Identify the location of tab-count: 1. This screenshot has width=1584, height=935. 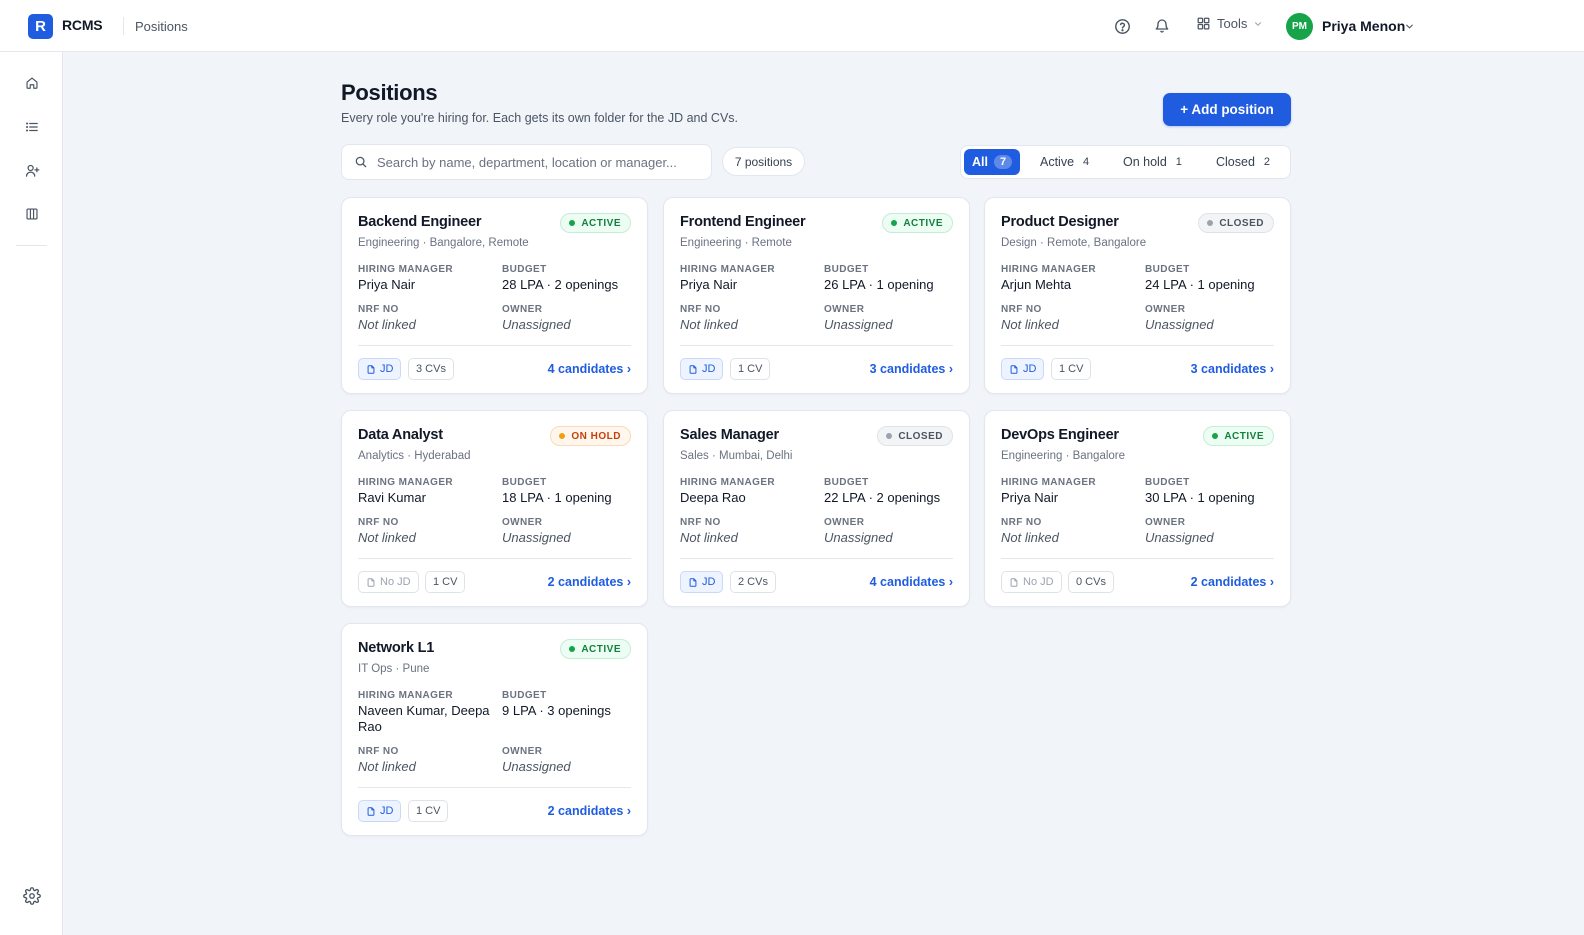
(1178, 162).